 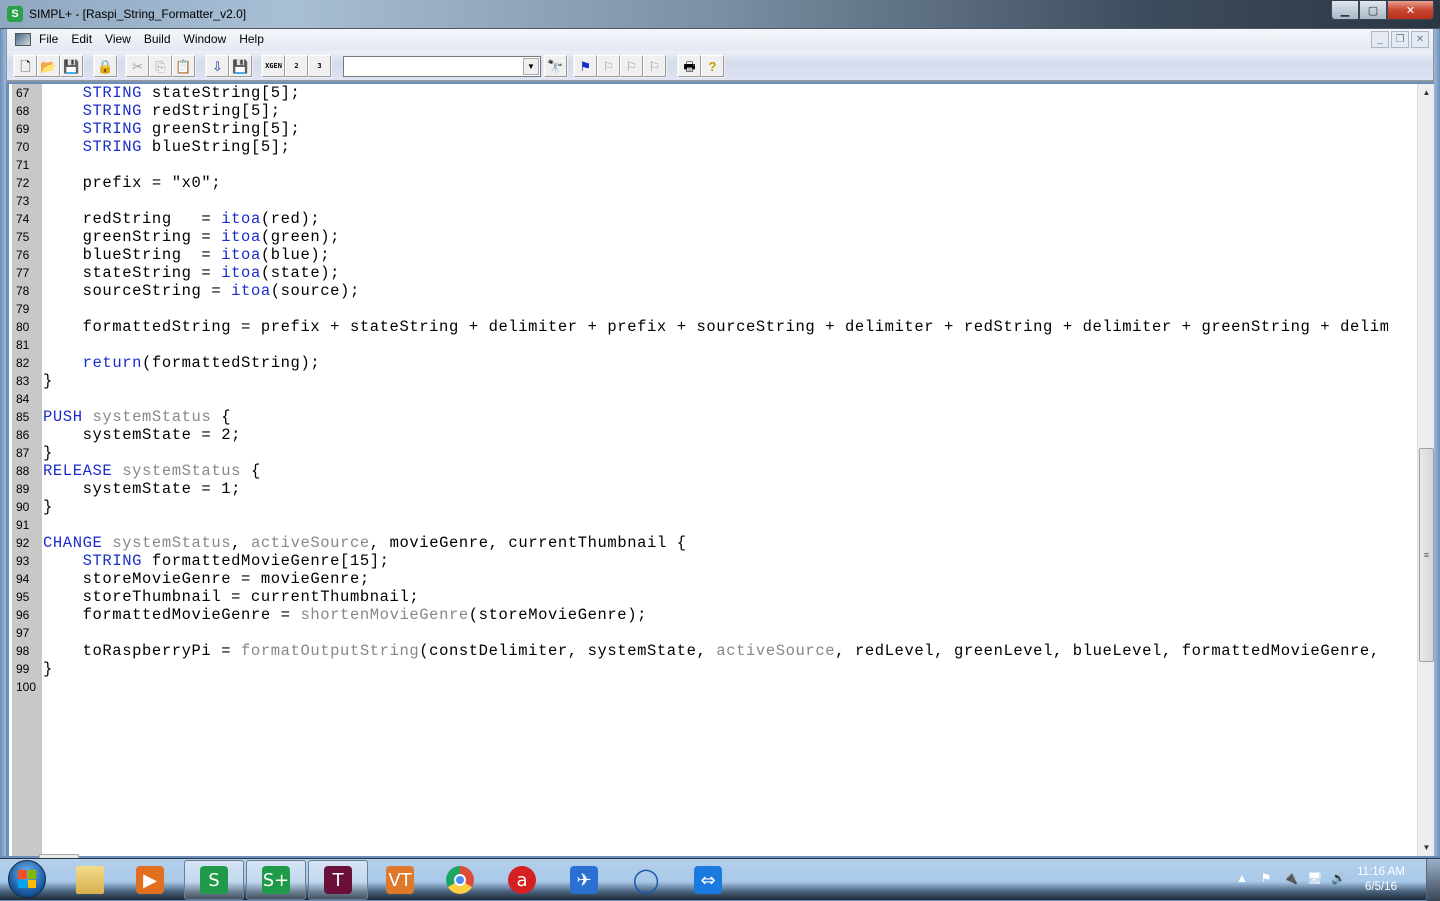 What do you see at coordinates (700, 219) in the screenshot?
I see `code-line: 74 redString = itoa(red);` at bounding box center [700, 219].